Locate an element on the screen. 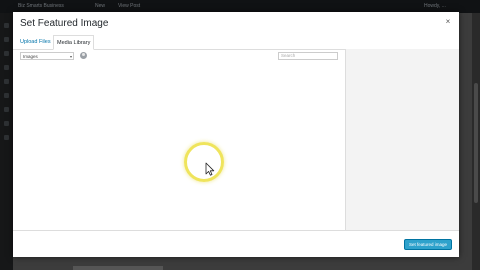 The height and width of the screenshot is (270, 480). cursor-highlight-ring is located at coordinates (204, 162).